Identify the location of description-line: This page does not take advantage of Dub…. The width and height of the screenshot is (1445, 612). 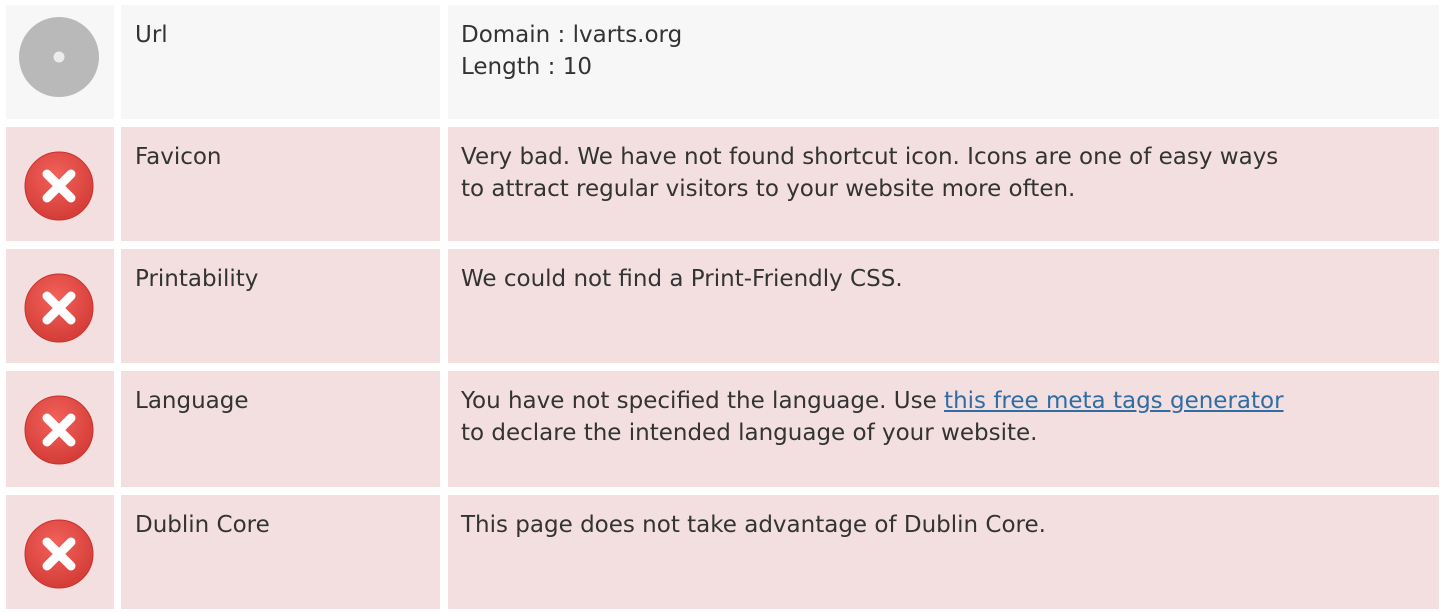
(753, 525).